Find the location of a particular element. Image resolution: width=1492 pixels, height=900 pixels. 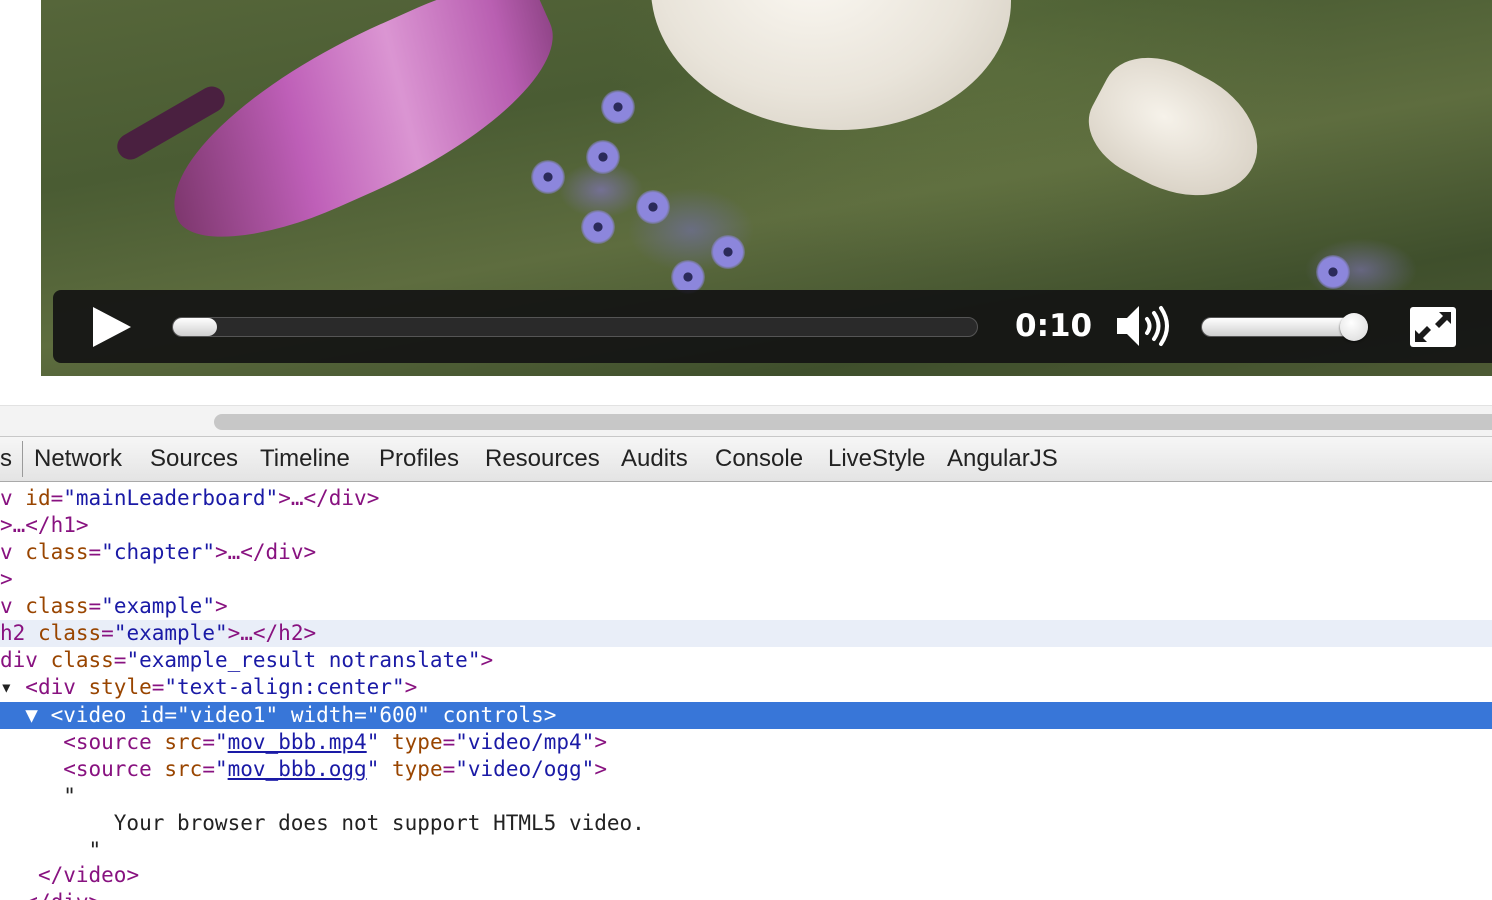

tab-elements: s is located at coordinates (6, 459).